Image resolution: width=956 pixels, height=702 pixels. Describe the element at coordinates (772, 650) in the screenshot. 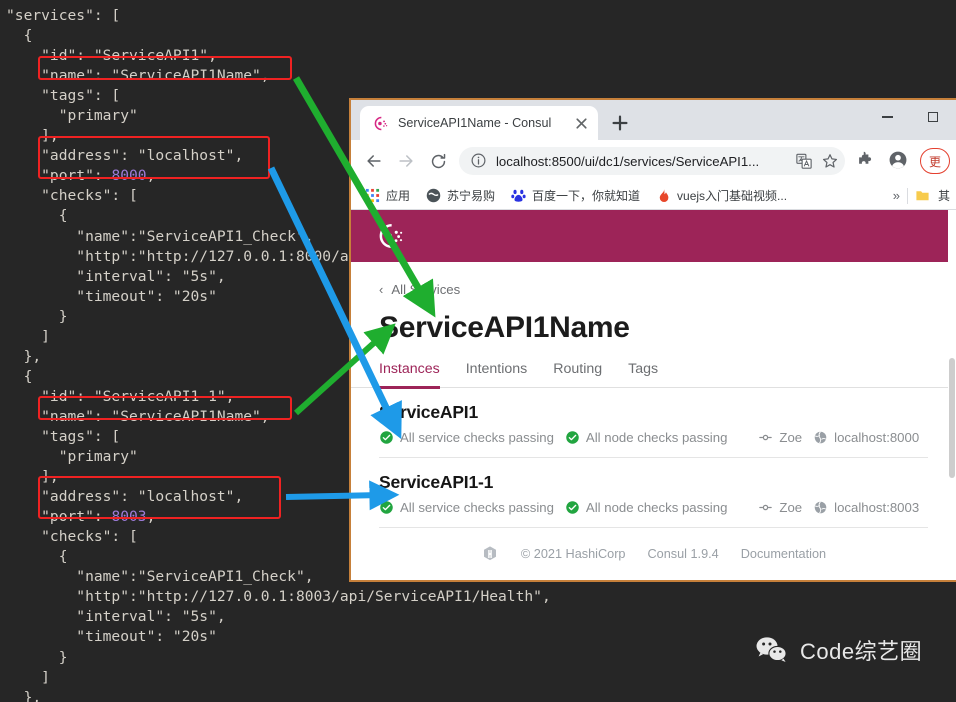

I see `wechat-icon` at that location.